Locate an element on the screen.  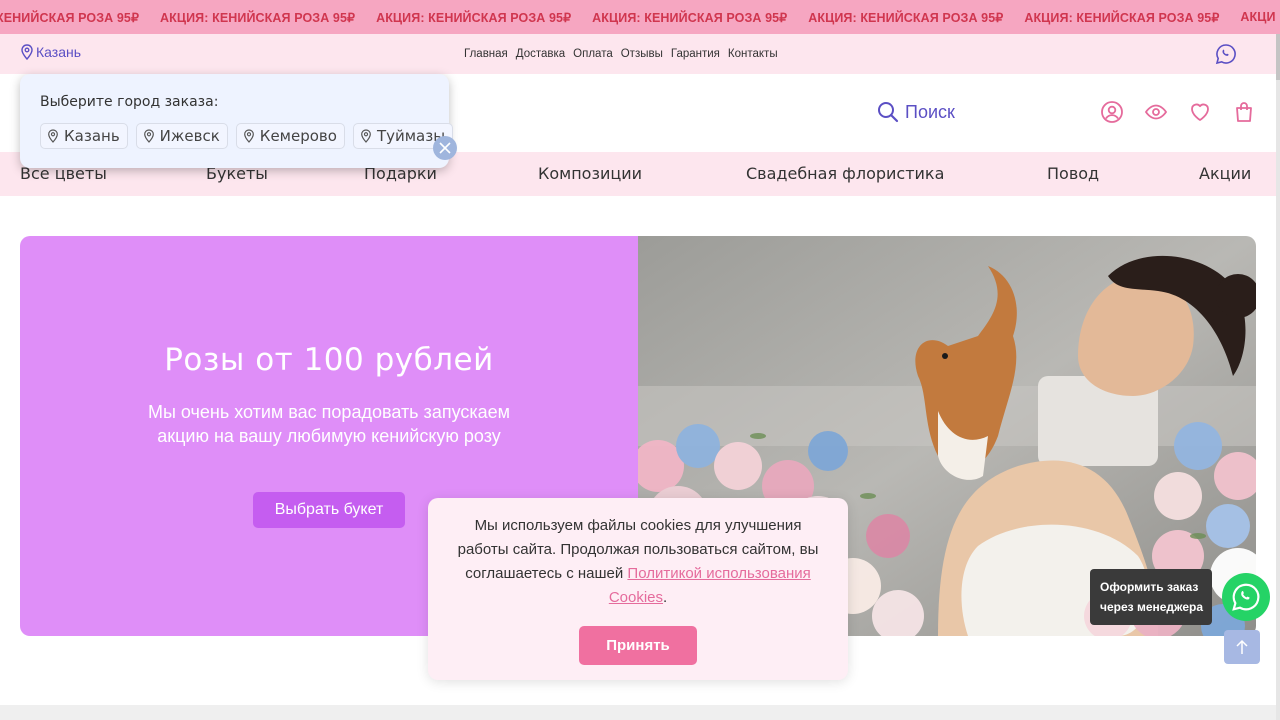
city-option-kemerovo: Кемерово is located at coordinates (290, 136).